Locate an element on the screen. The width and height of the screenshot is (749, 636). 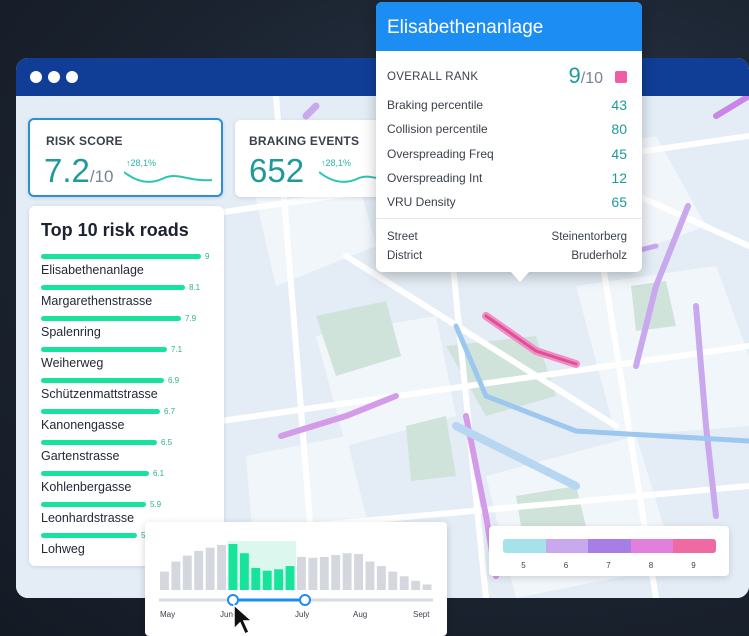
legend-label: 9 is located at coordinates (693, 565).